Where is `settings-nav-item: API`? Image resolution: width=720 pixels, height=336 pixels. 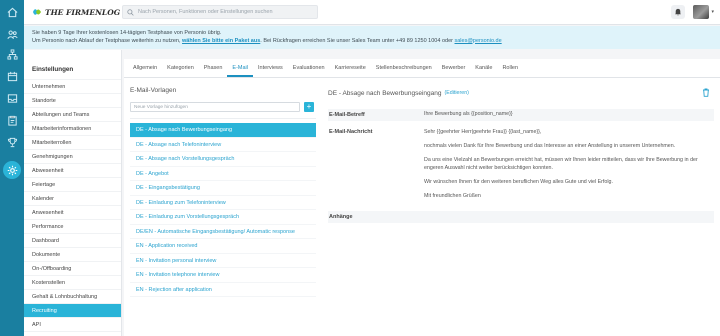
settings-nav-item: API is located at coordinates (72, 324).